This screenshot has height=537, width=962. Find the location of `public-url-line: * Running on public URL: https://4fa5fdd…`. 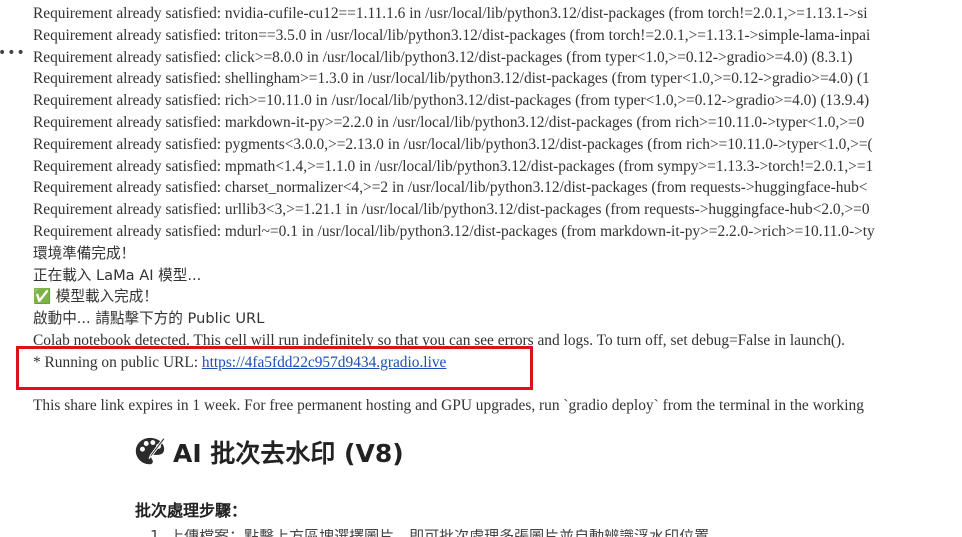

public-url-line: * Running on public URL: https://4fa5fdd… is located at coordinates (497, 363).